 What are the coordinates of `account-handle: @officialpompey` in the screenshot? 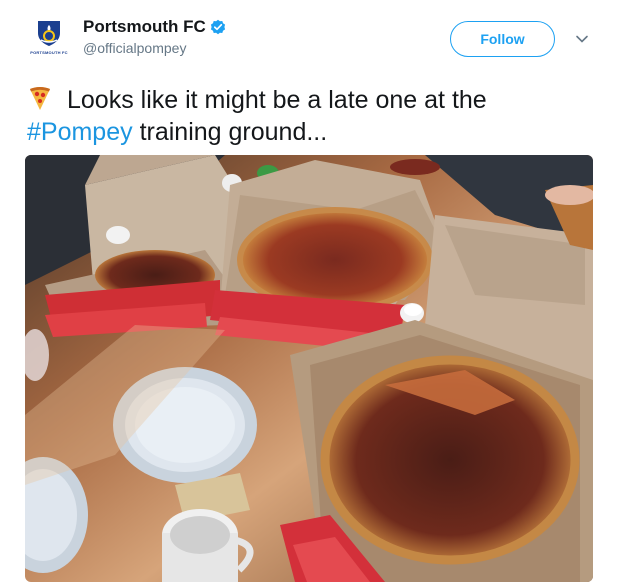 It's located at (154, 48).